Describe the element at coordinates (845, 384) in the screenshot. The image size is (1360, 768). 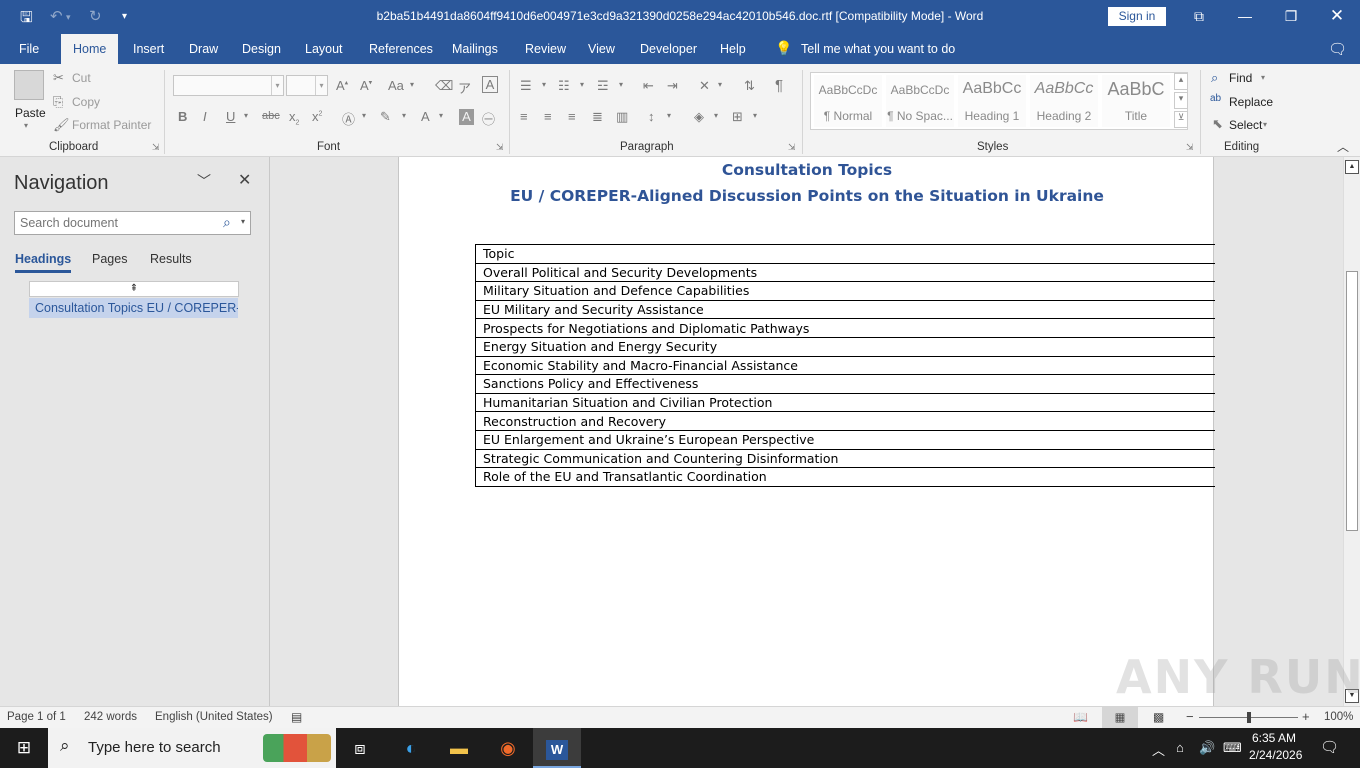
I see `table-cell: Sanctions Policy and Effectiveness` at that location.